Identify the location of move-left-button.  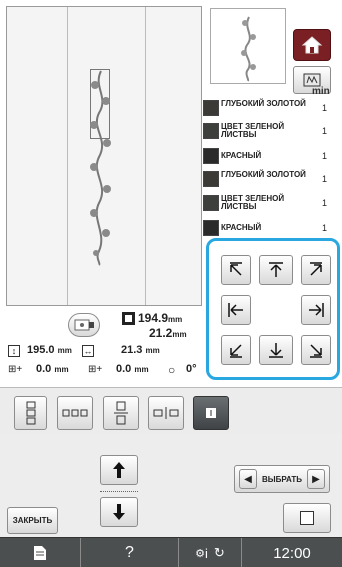
(236, 310).